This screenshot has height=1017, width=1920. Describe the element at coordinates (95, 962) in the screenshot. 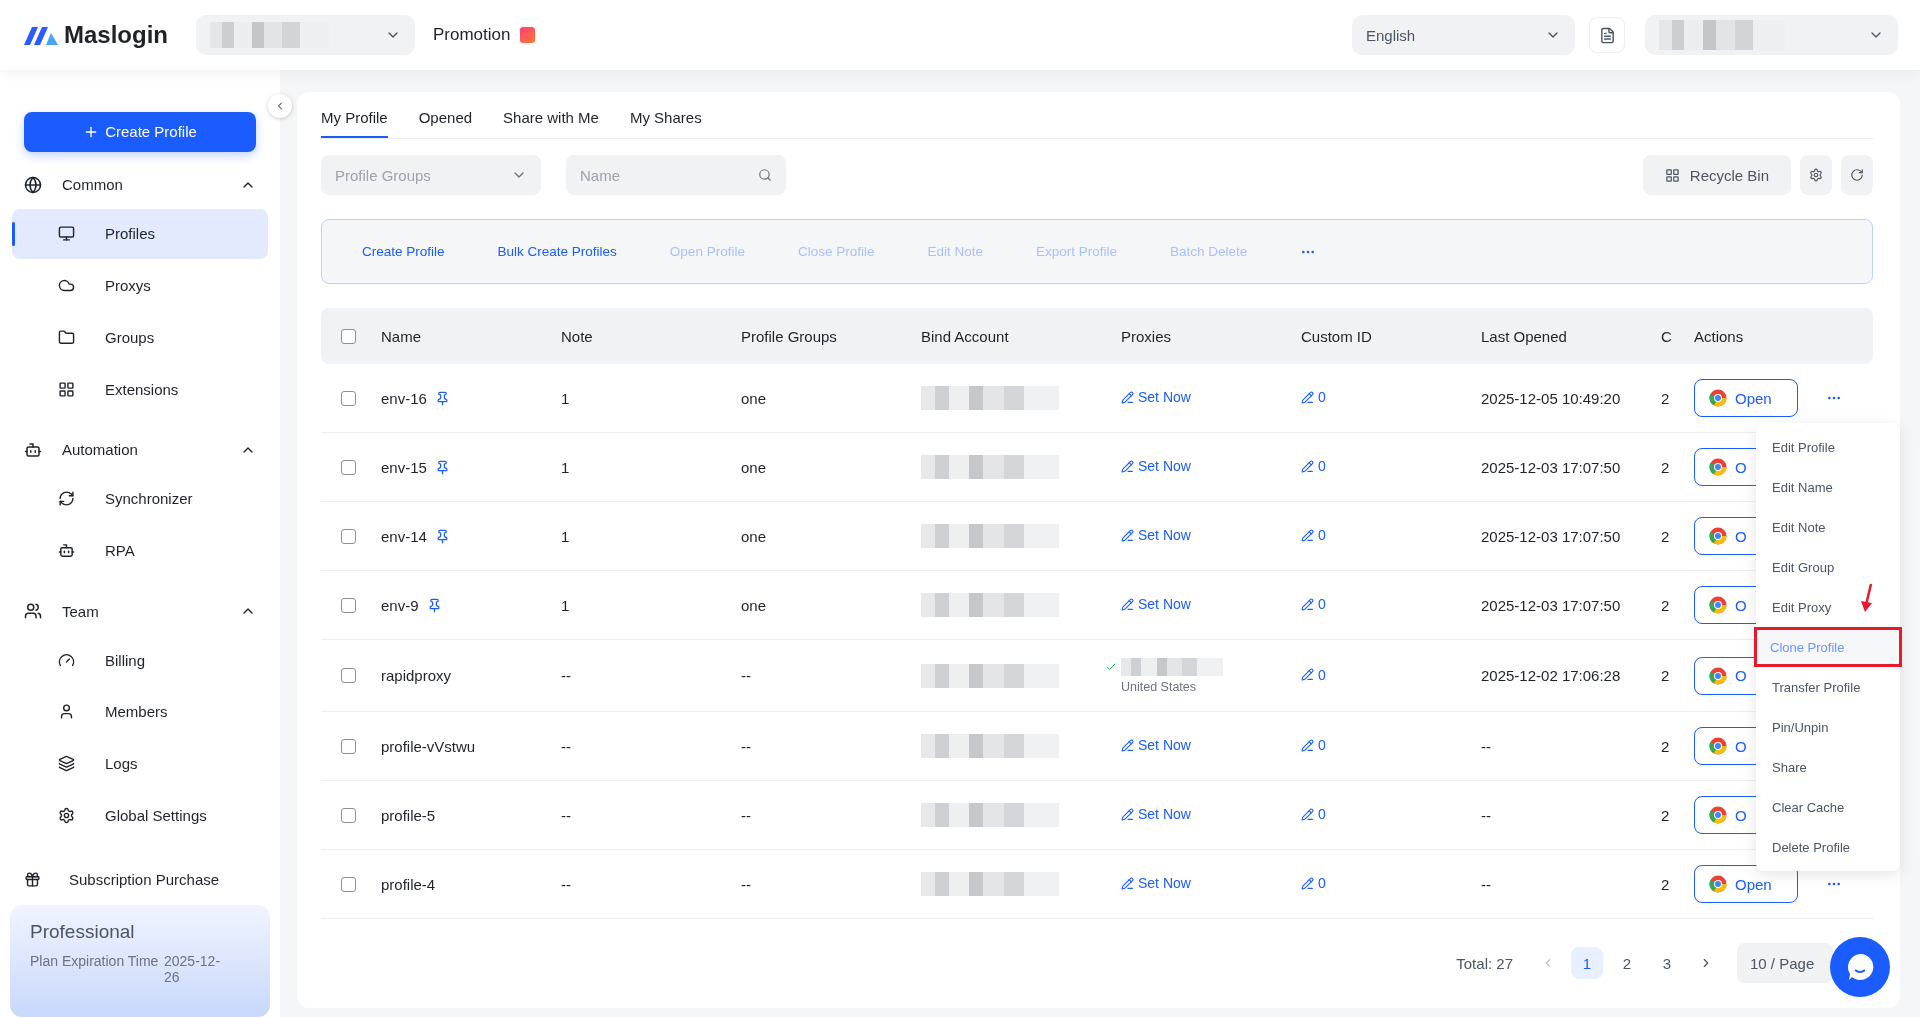

I see `plan-expiry-label: Plan Expiration Time` at that location.